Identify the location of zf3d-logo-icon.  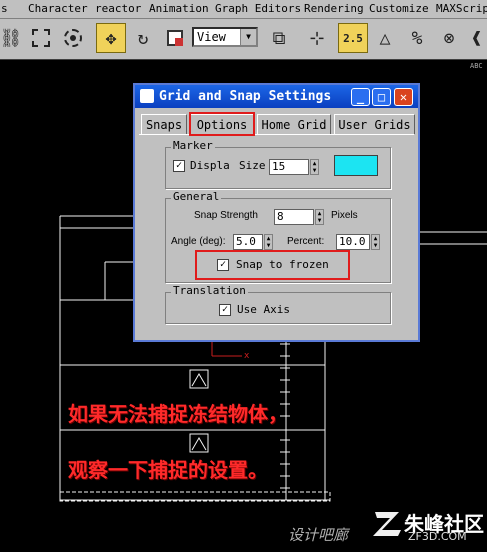
(387, 524).